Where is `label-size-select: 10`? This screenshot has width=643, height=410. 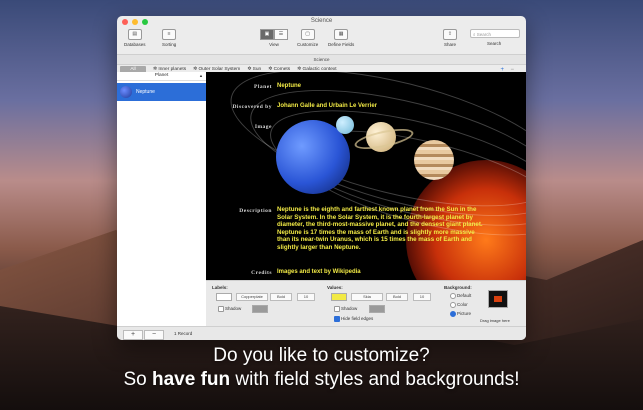 label-size-select: 10 is located at coordinates (306, 297).